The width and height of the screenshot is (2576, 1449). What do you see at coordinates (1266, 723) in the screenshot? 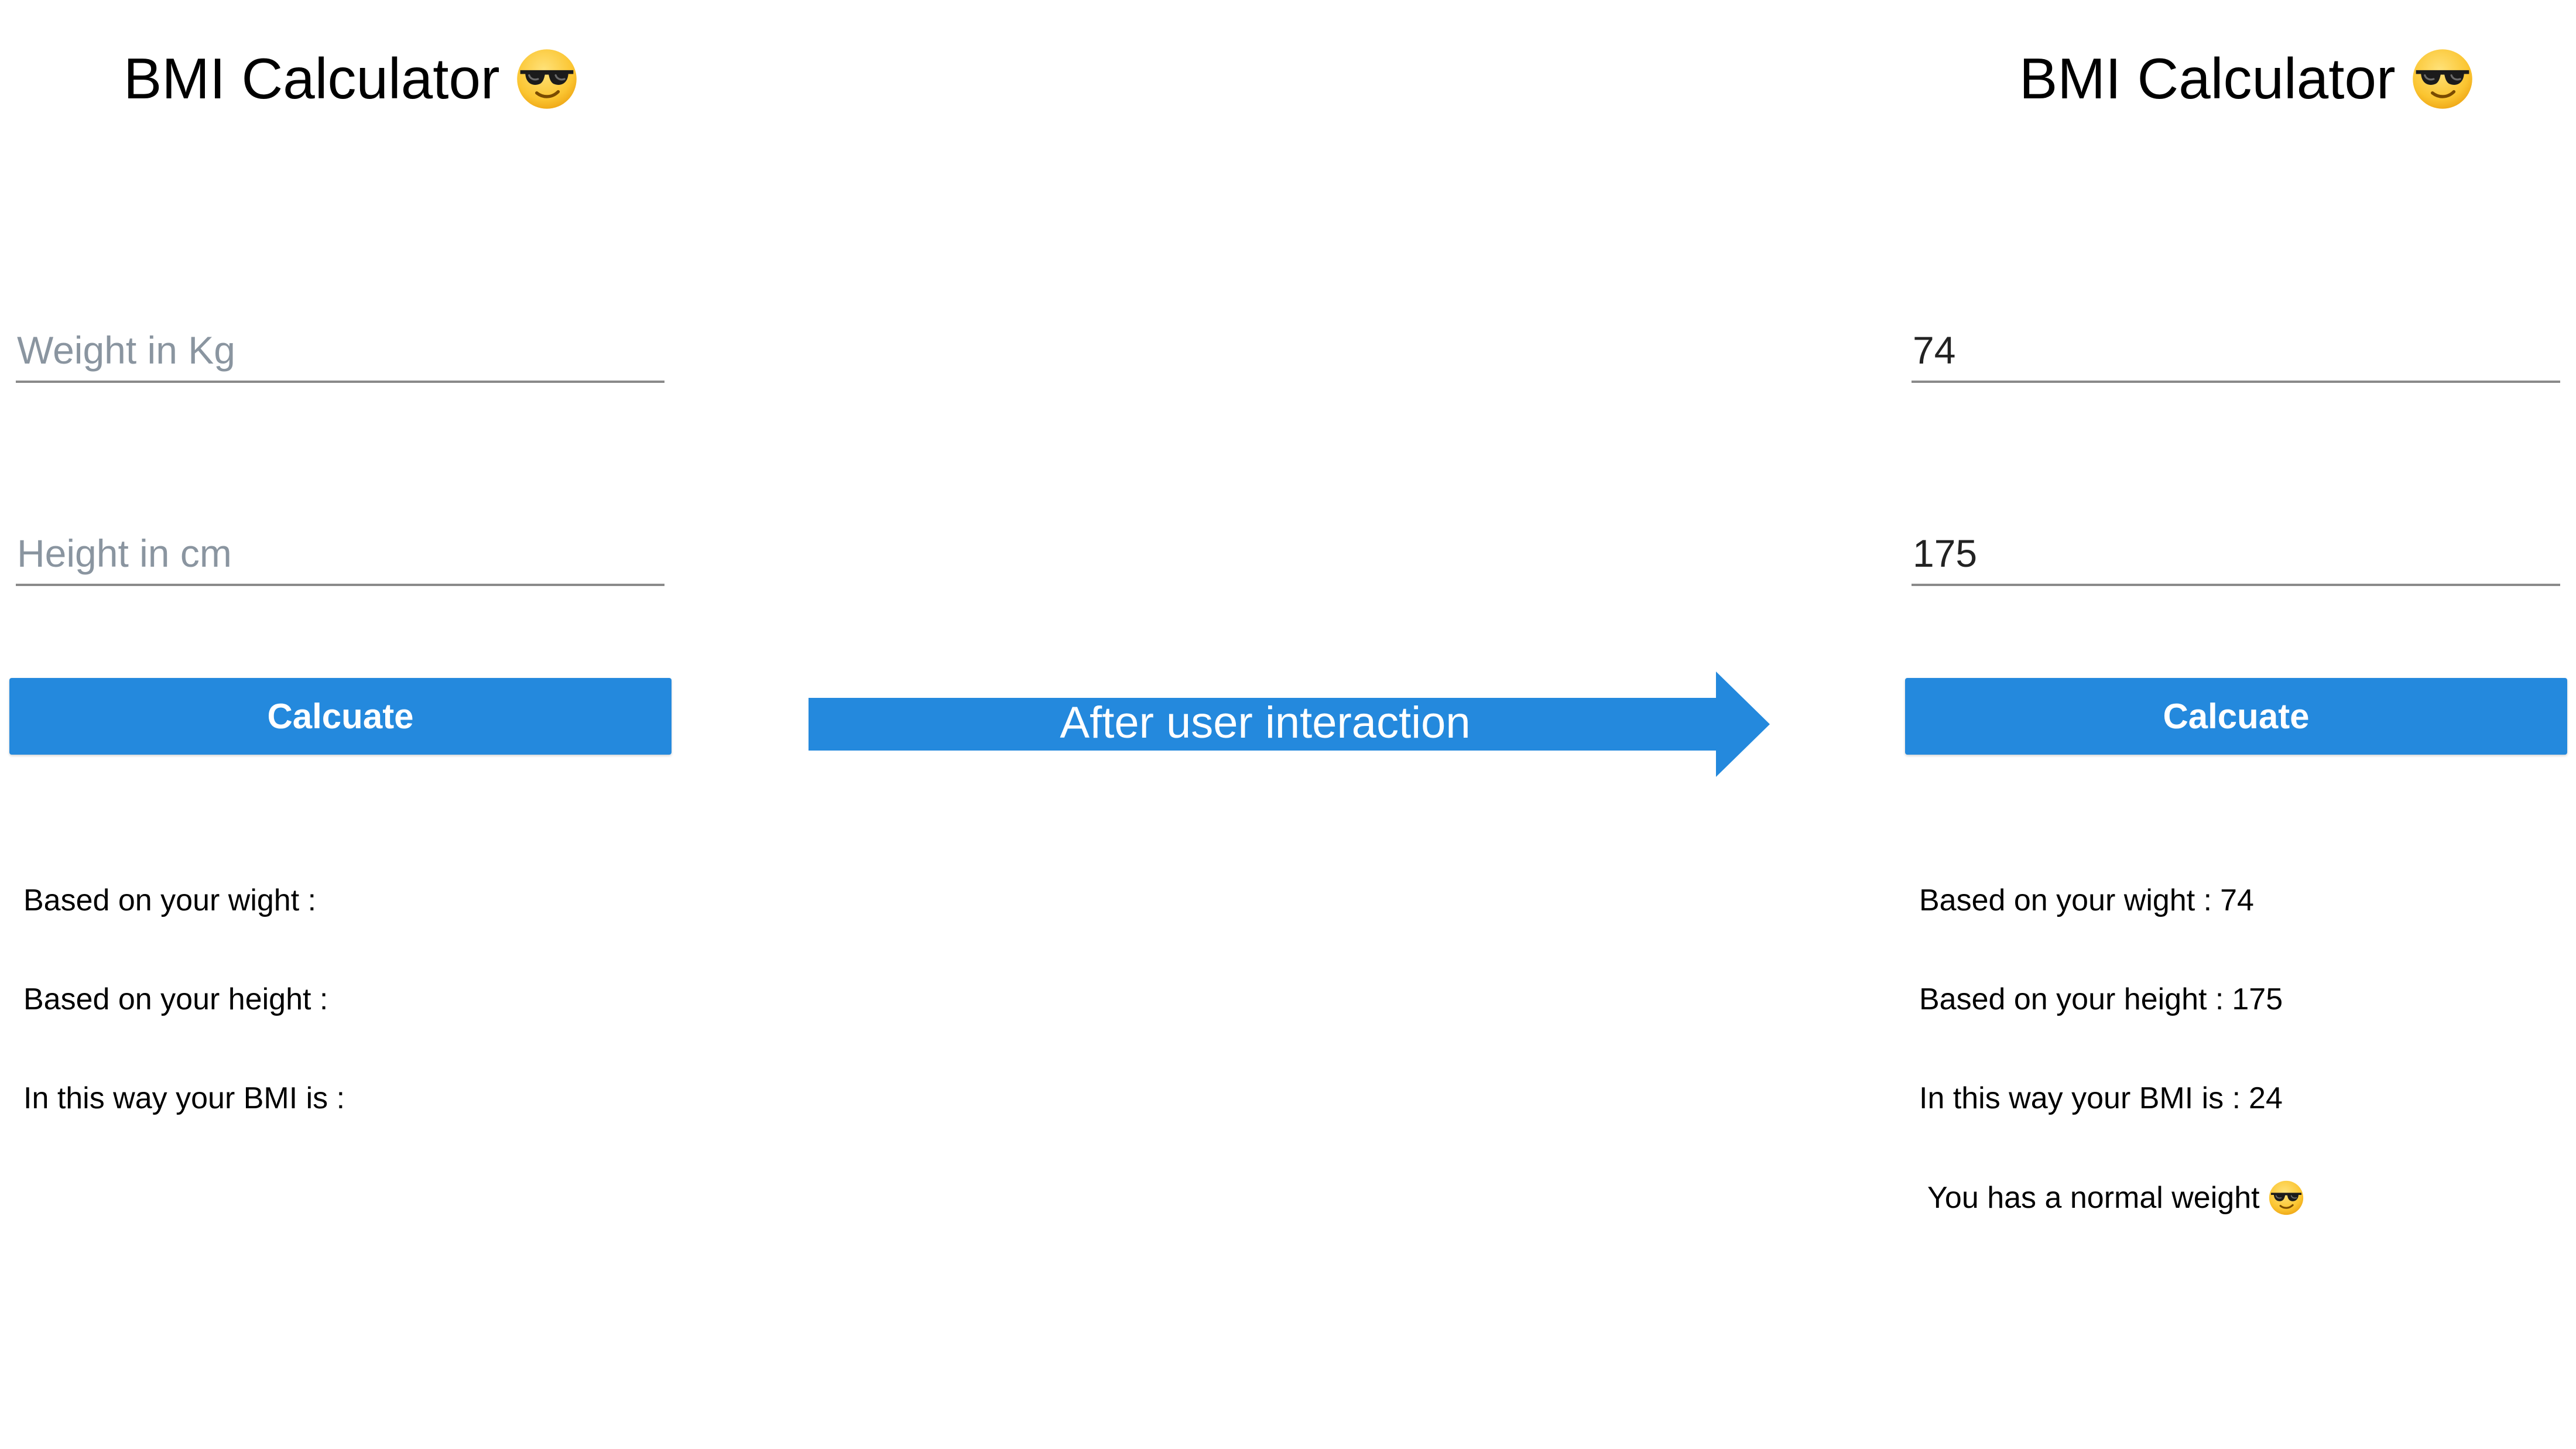
I see `transition-label: After user interaction` at bounding box center [1266, 723].